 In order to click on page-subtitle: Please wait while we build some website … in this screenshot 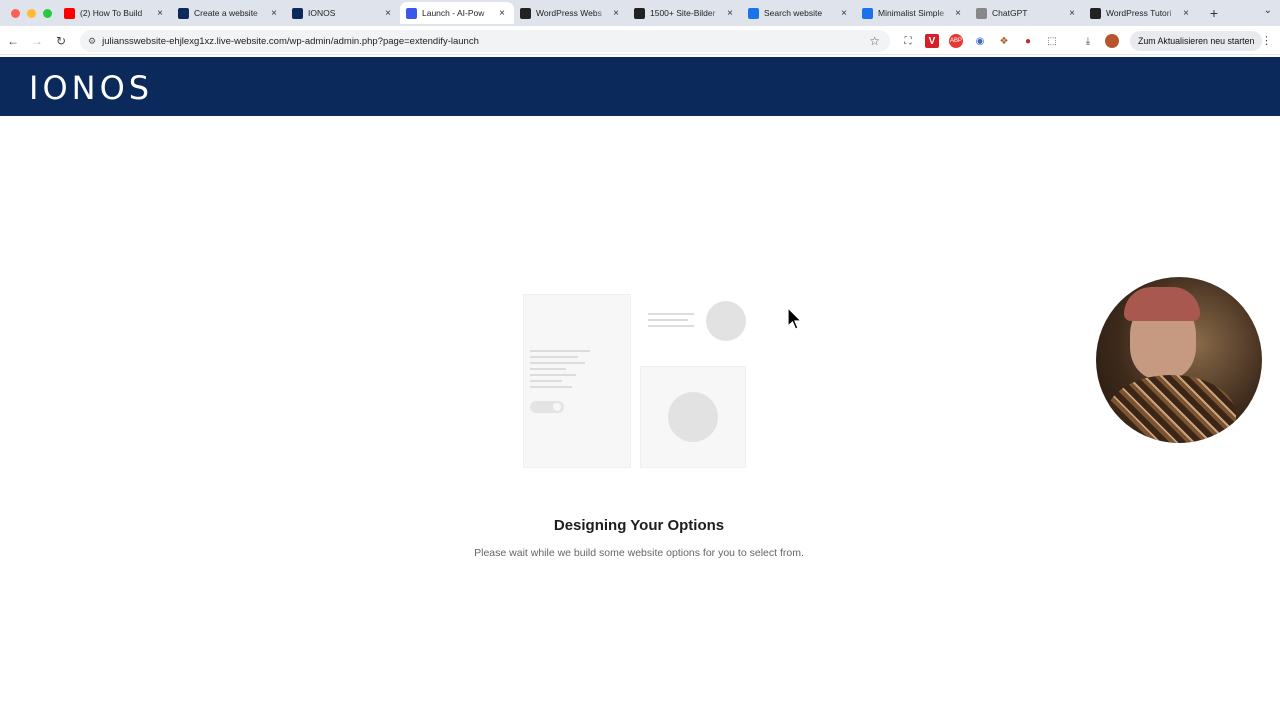, I will do `click(639, 553)`.